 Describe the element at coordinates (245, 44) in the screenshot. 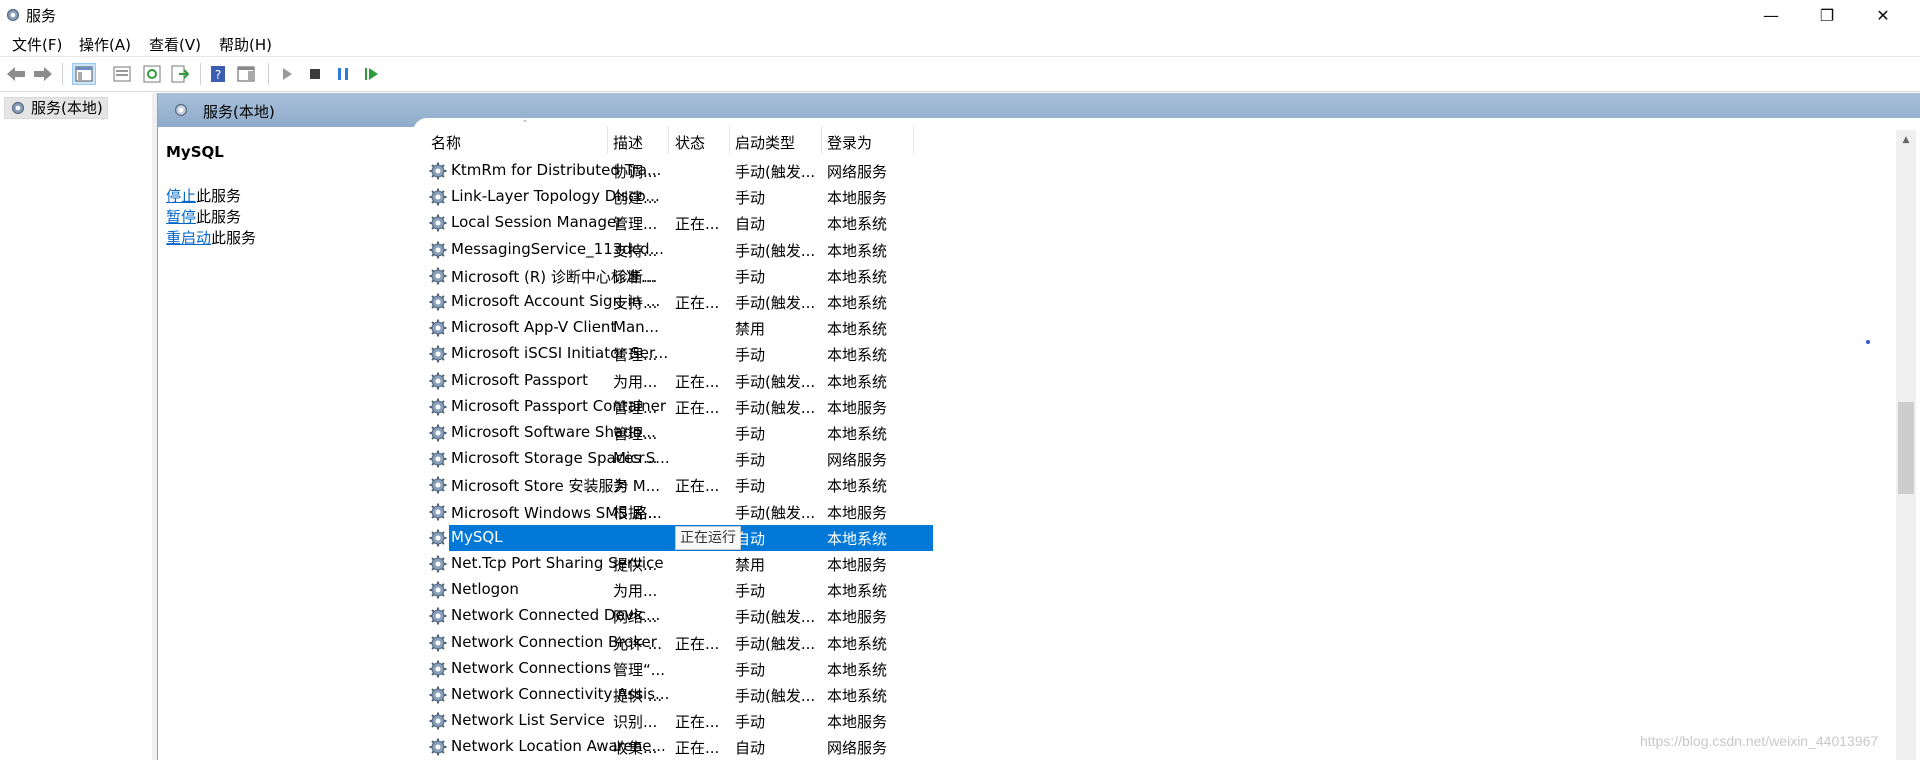

I see `menu-help: 帮助(H)` at that location.